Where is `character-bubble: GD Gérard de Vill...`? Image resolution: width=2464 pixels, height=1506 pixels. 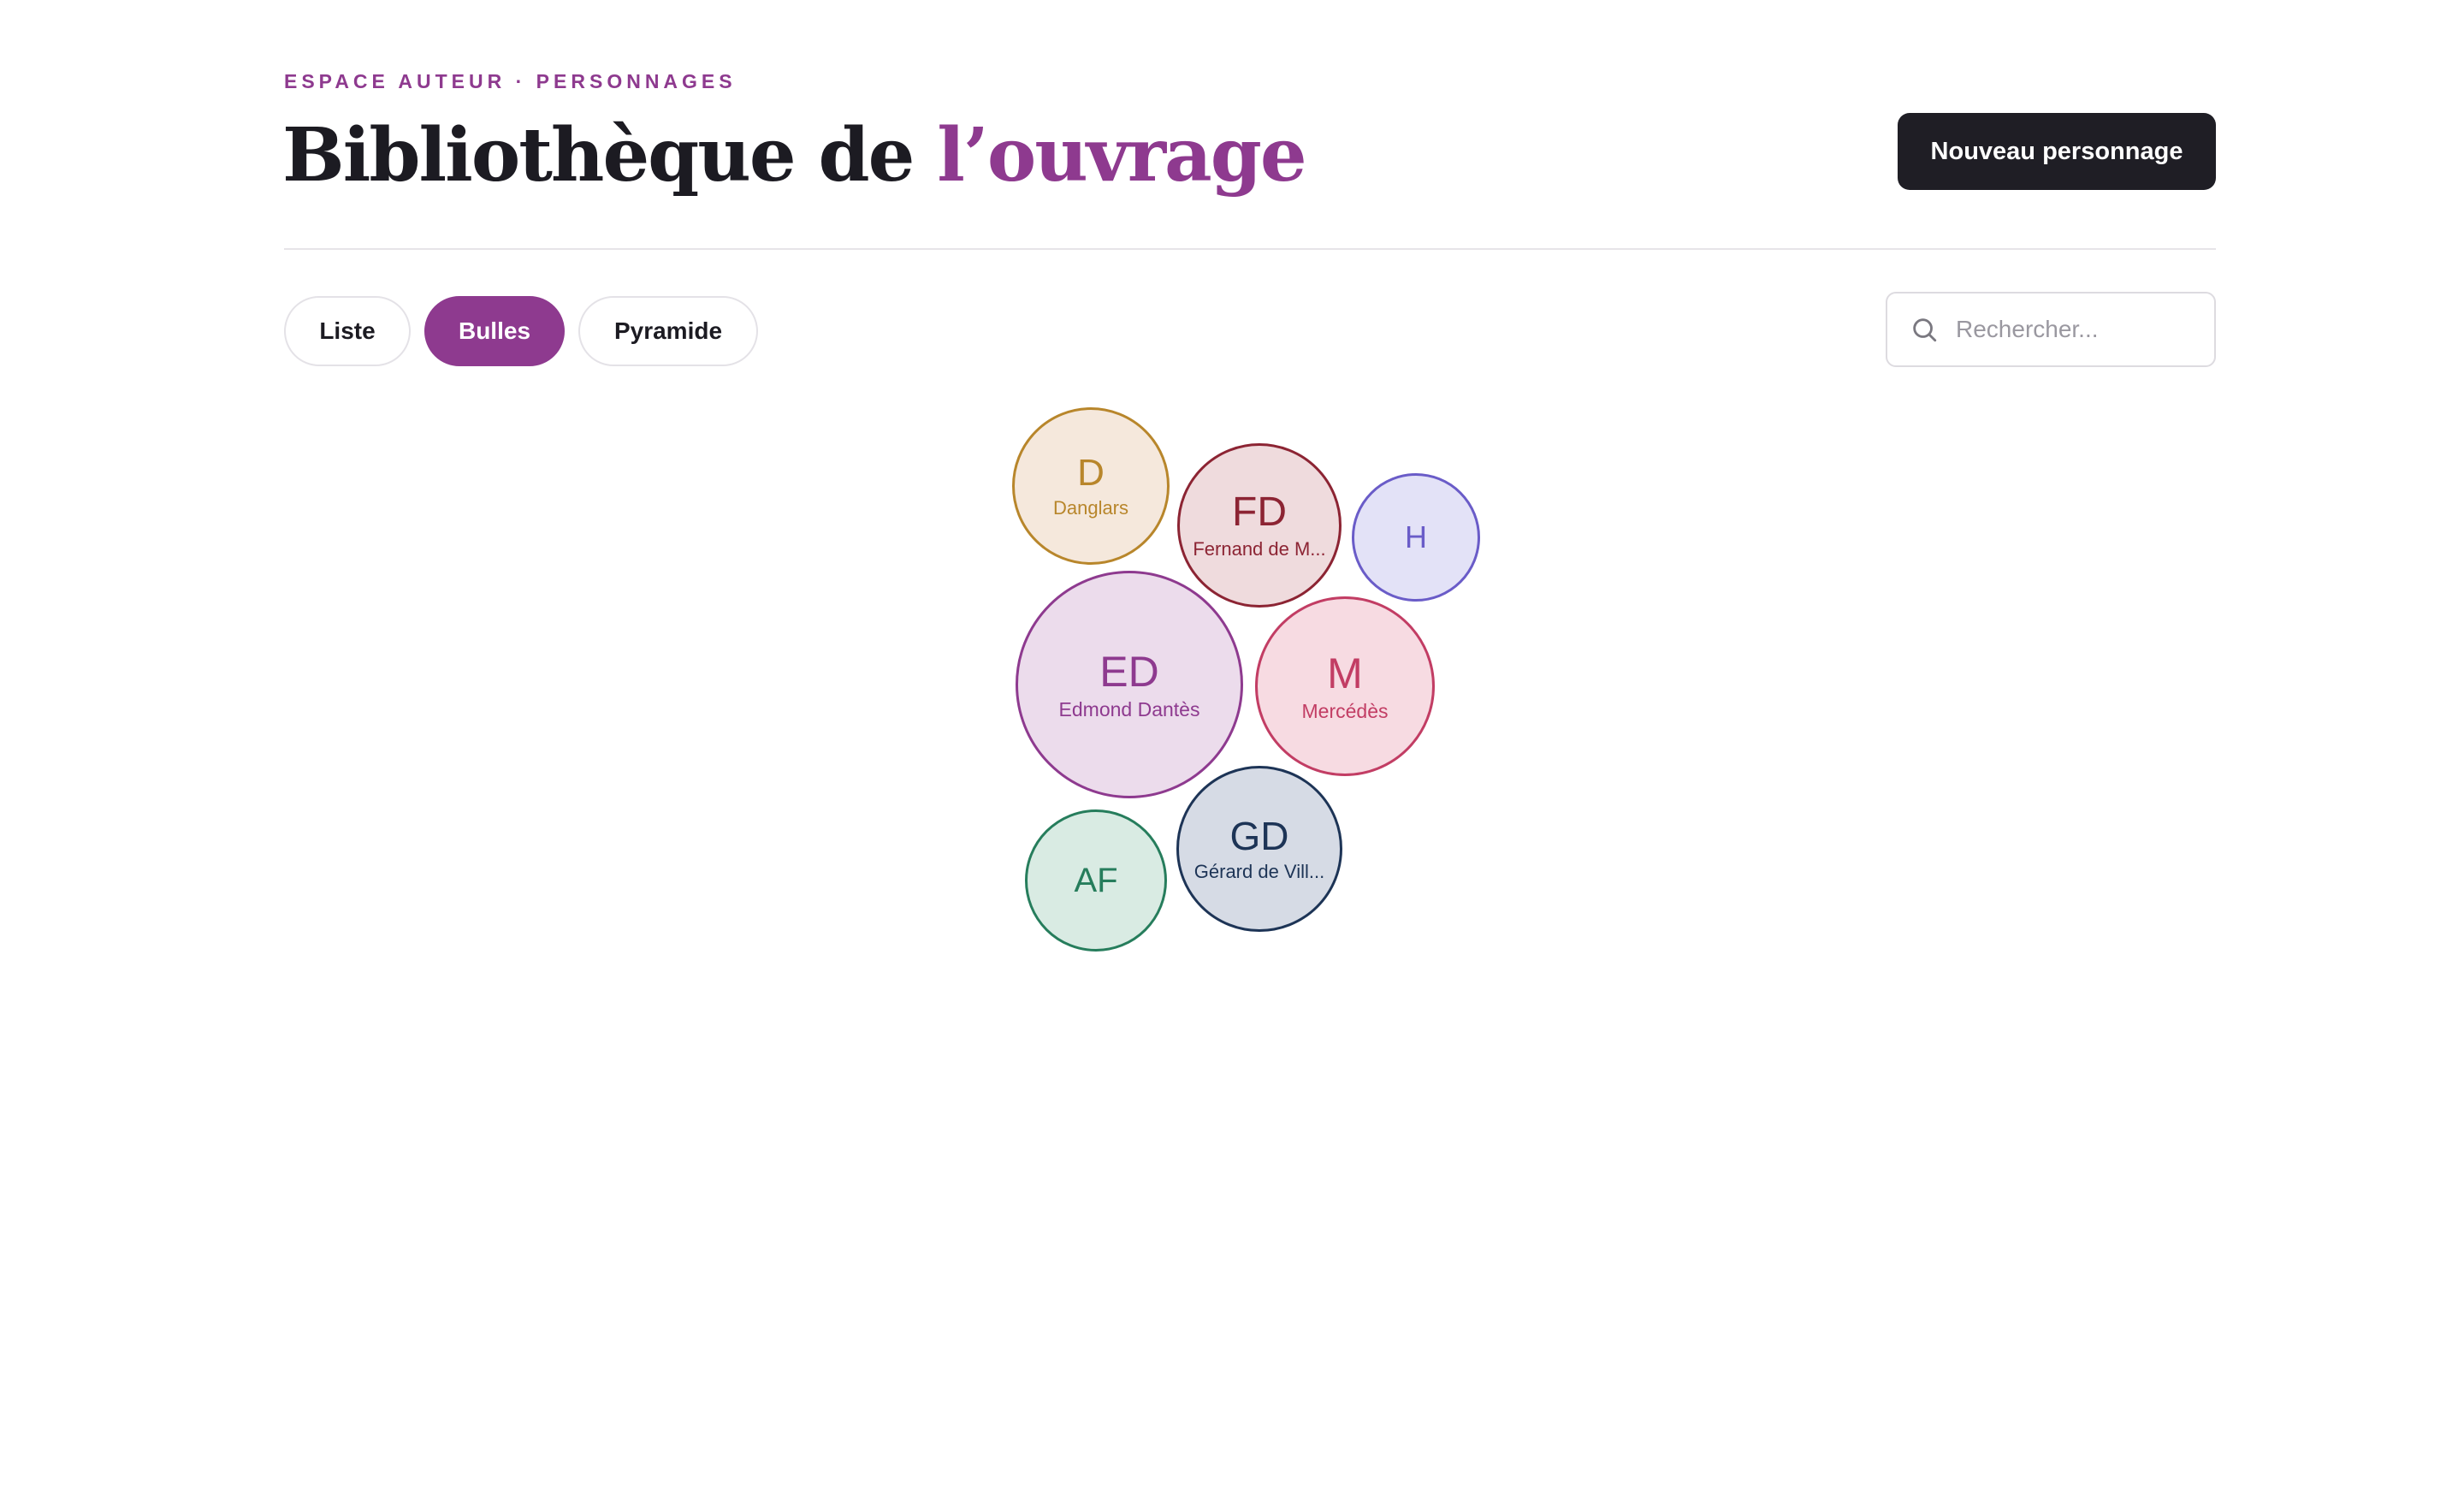 character-bubble: GD Gérard de Vill... is located at coordinates (1259, 849).